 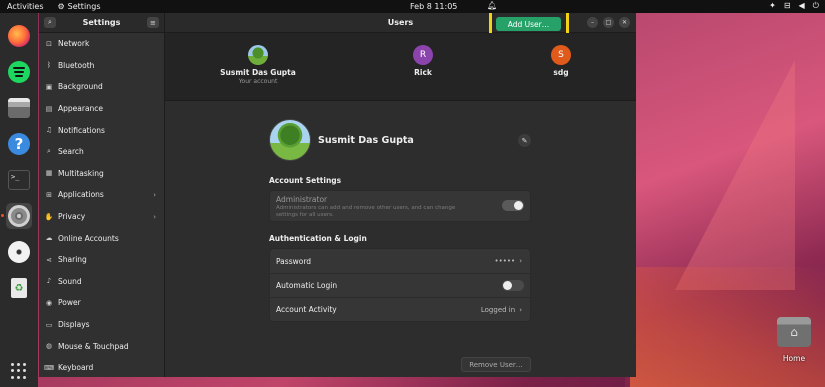 I want to click on avatar: R, so click(x=423, y=55).